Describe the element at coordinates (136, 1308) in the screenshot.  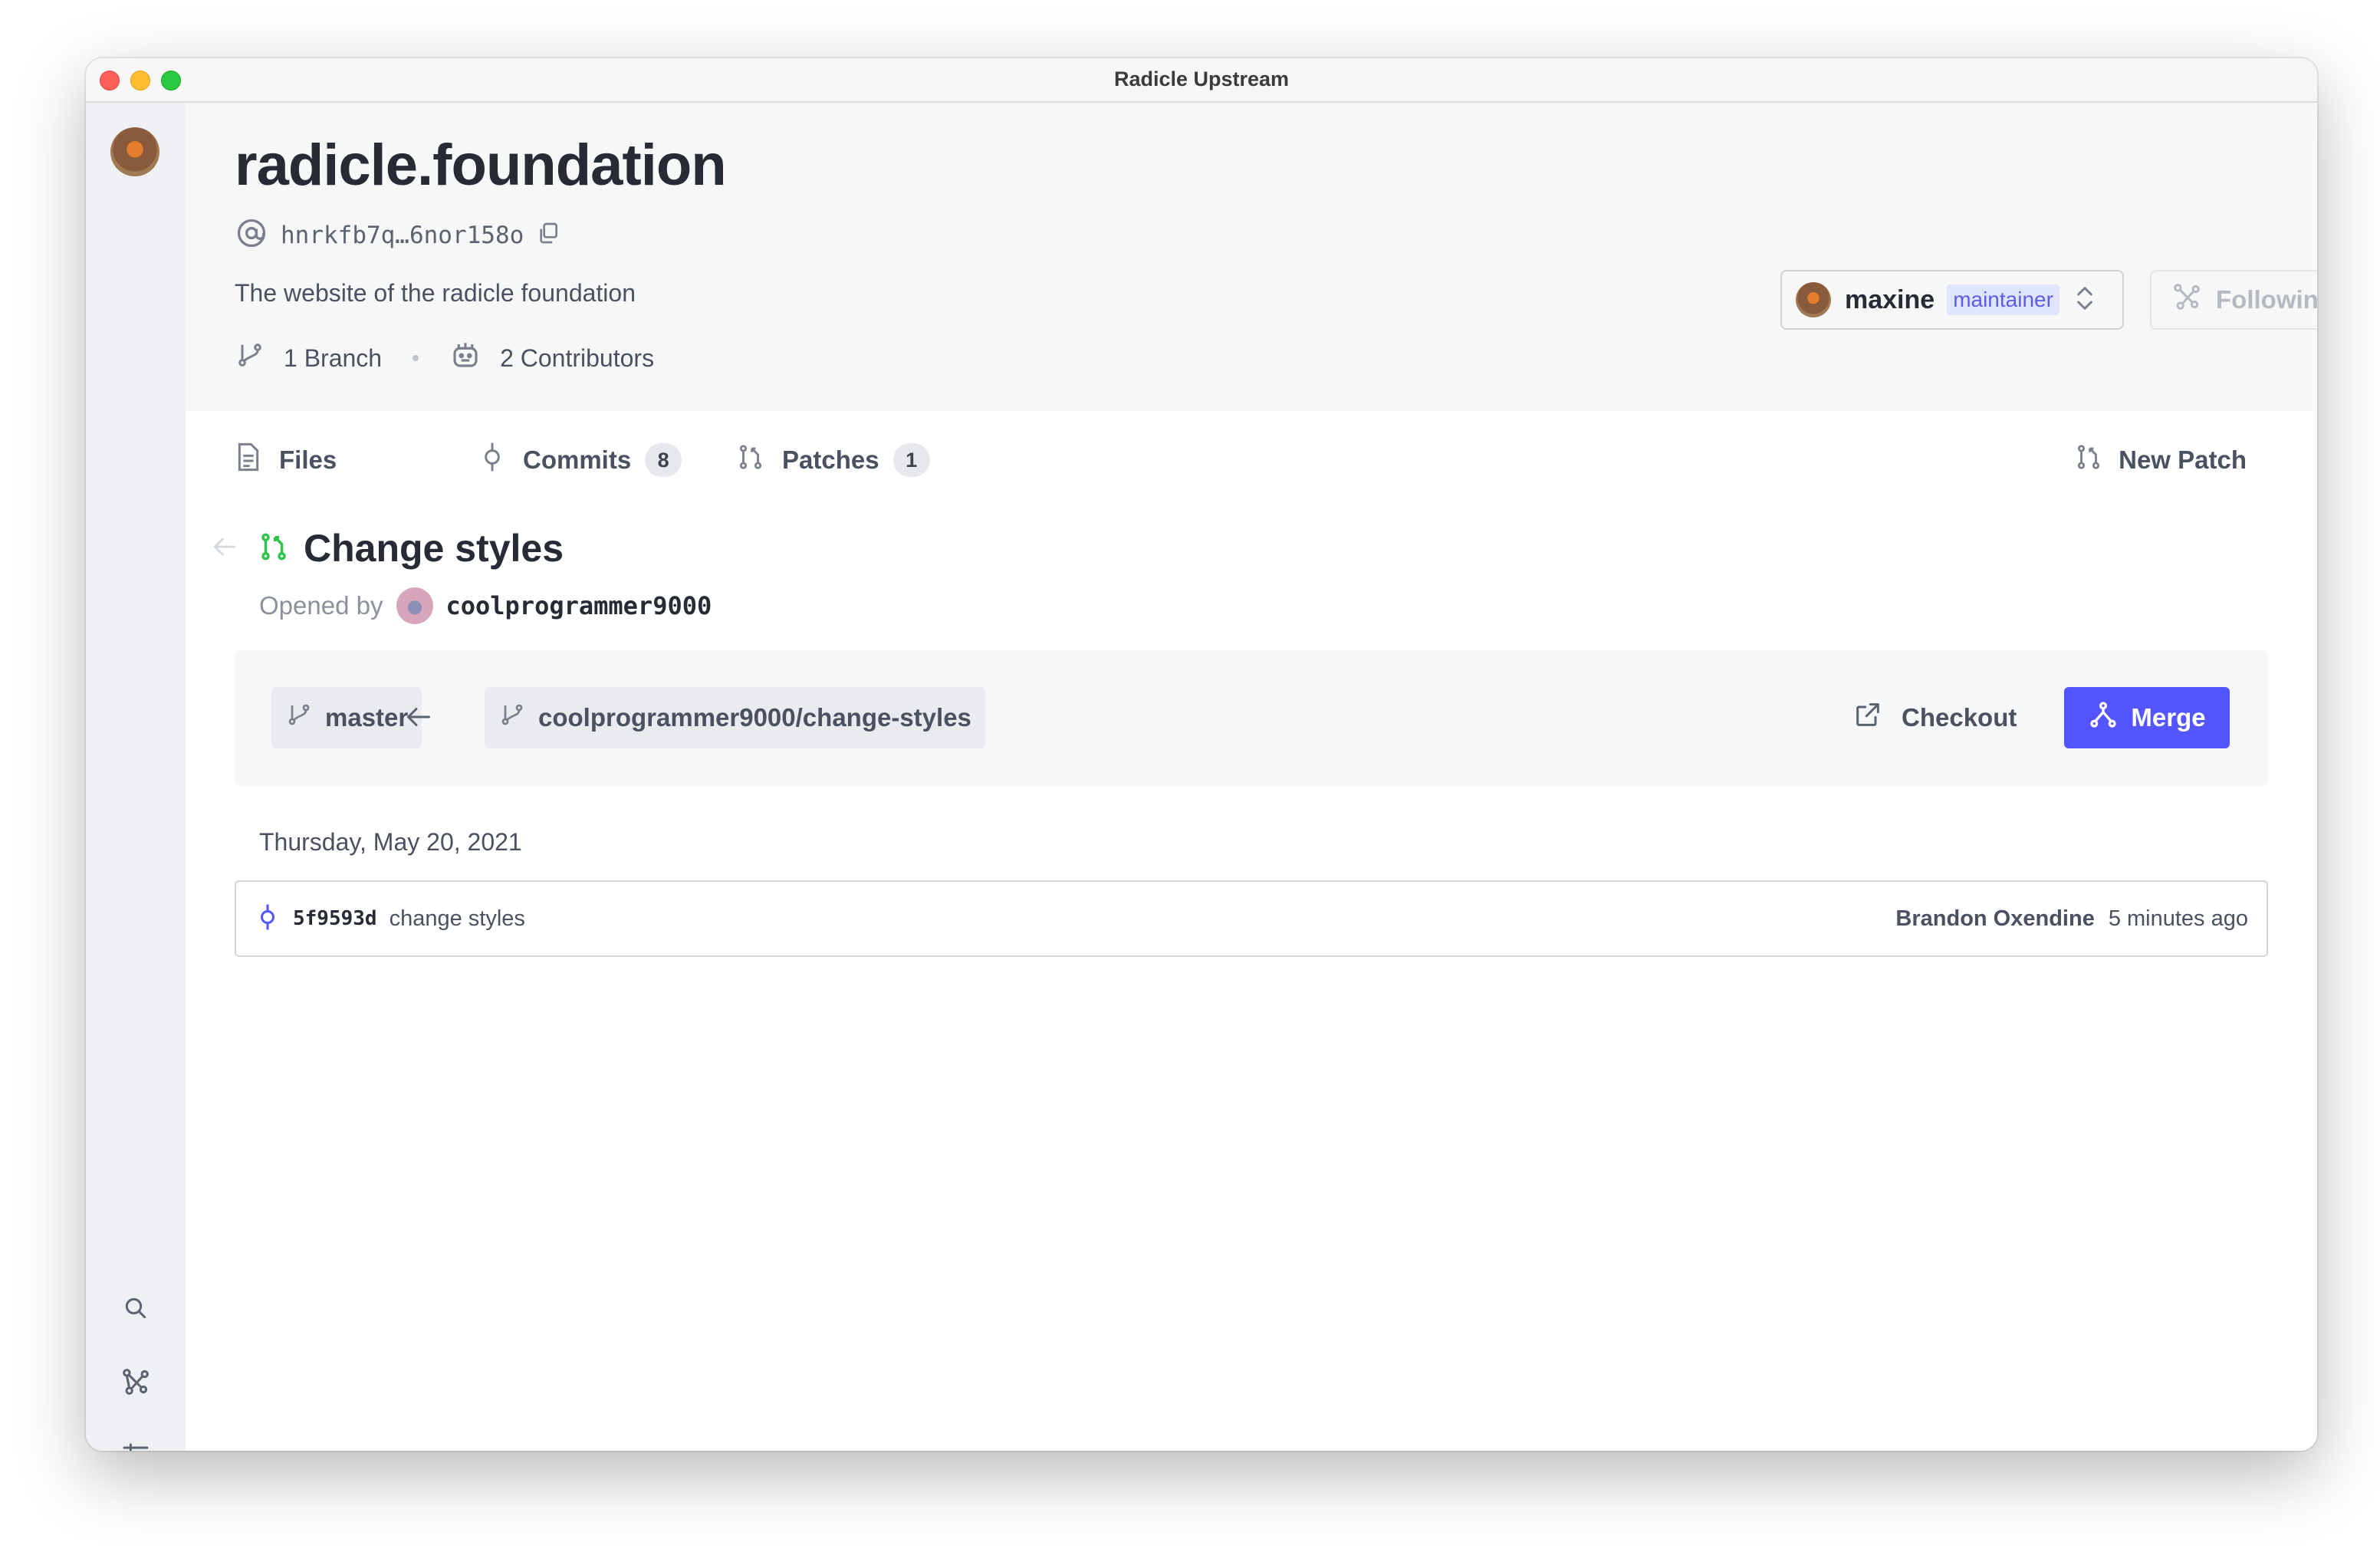
I see `search-icon` at that location.